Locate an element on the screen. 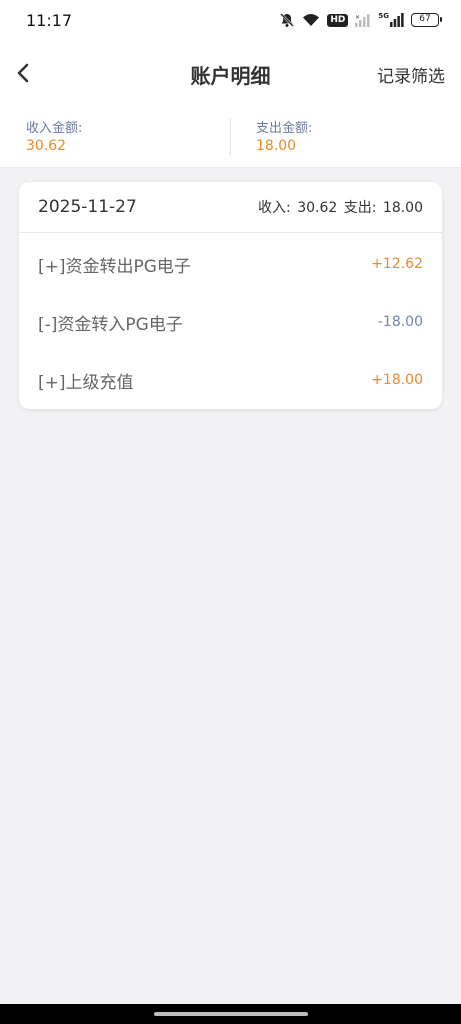 The height and width of the screenshot is (1024, 461). summary-panel: 收入金额: 30.62 支出金额: 18.00 is located at coordinates (230, 138).